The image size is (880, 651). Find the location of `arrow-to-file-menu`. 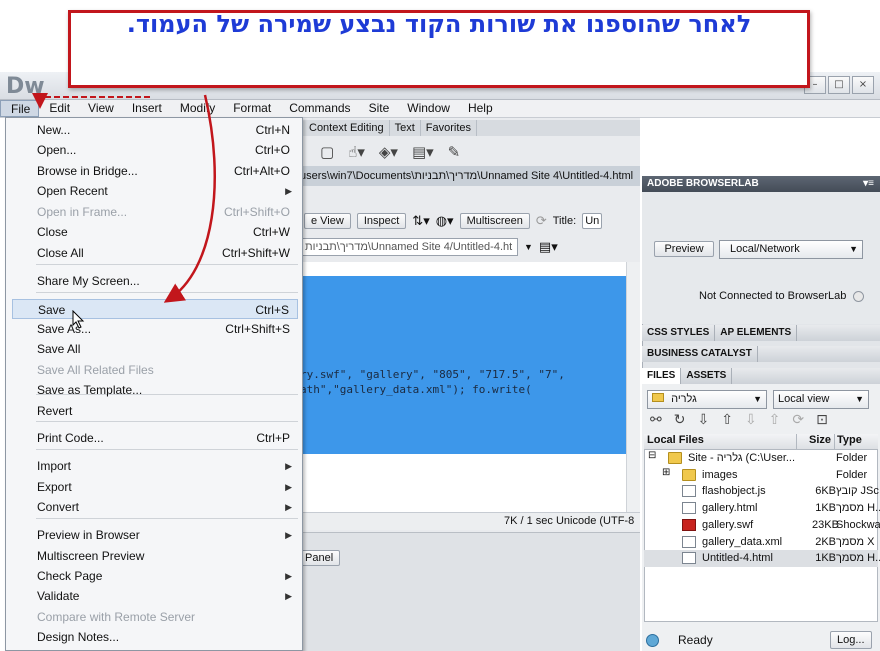

arrow-to-file-menu is located at coordinates (91, 101).